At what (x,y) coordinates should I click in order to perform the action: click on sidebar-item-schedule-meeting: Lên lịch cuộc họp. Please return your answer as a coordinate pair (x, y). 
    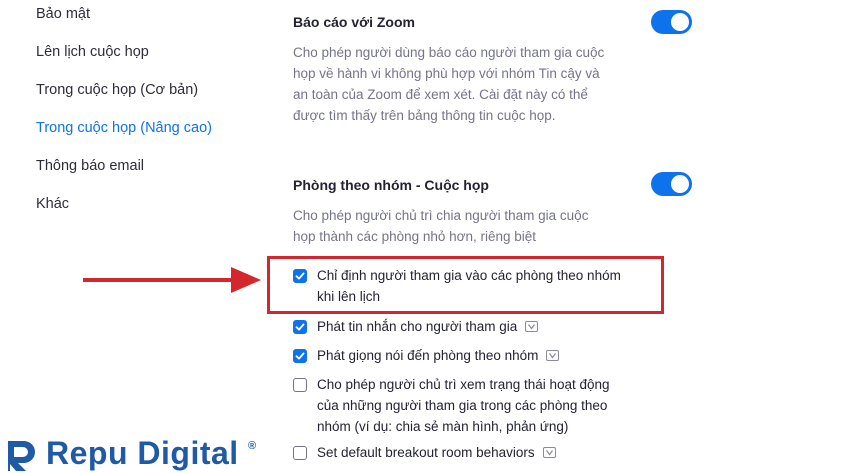
    Looking at the image, I should click on (92, 52).